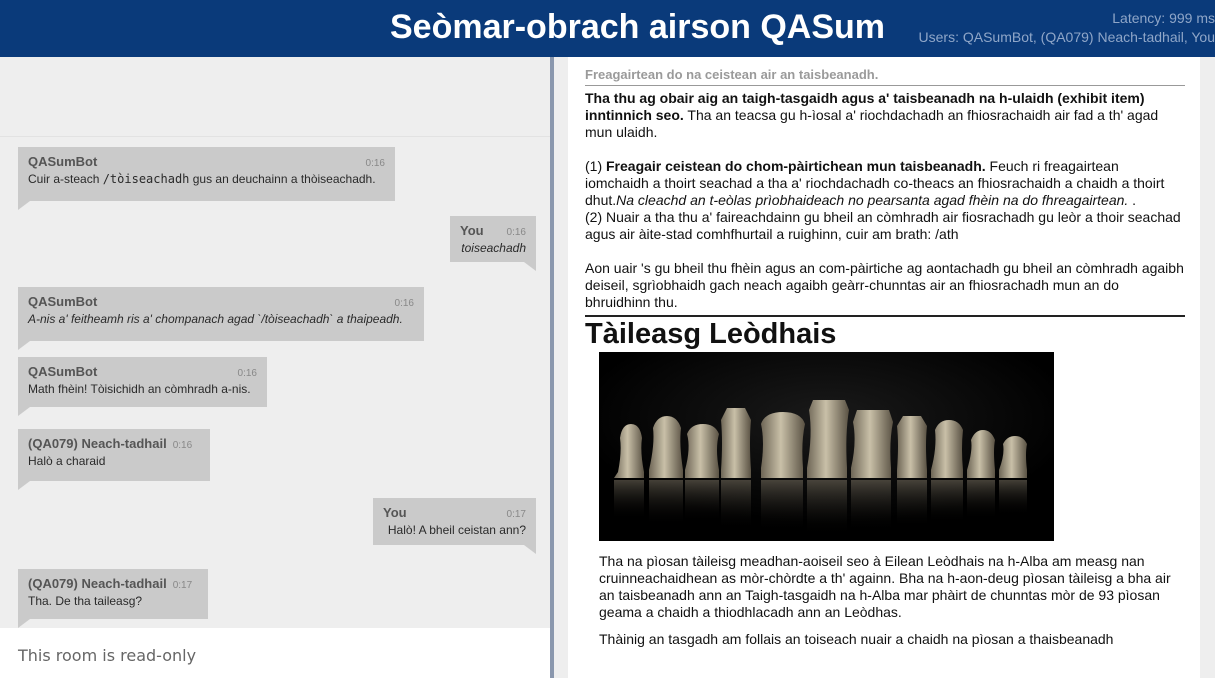 This screenshot has height=678, width=1215. Describe the element at coordinates (638, 27) in the screenshot. I see `page-title: Seòmar-obrach airson QASum` at that location.